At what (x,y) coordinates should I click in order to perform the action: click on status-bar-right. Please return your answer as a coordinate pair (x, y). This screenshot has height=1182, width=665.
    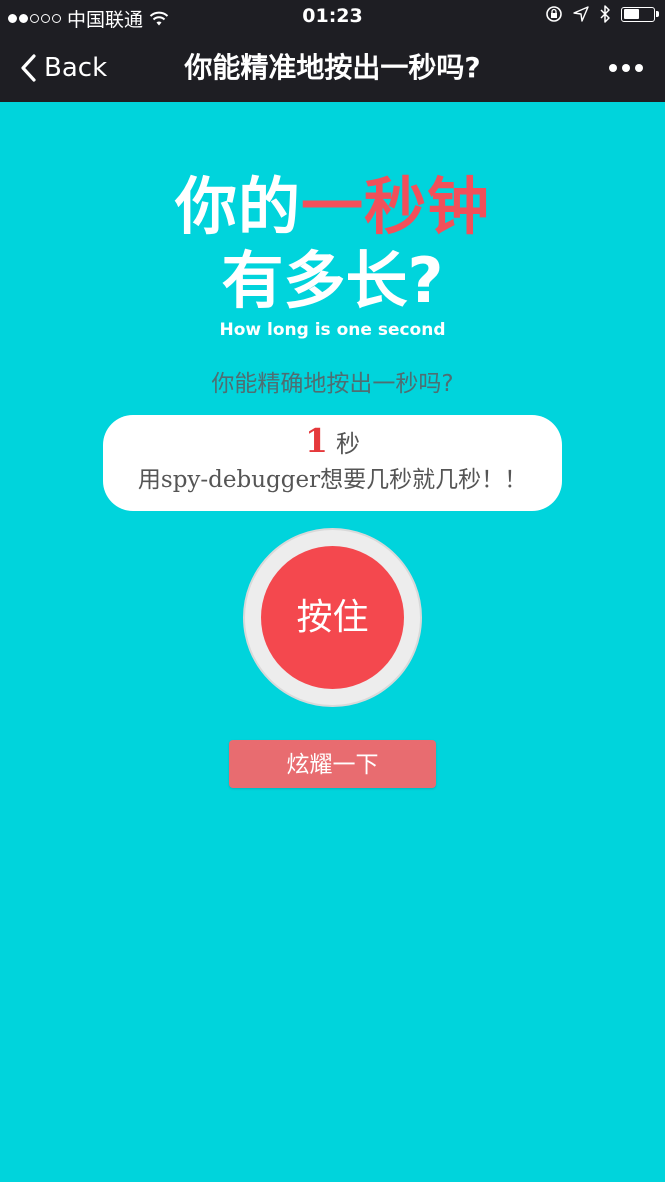
    Looking at the image, I should click on (602, 14).